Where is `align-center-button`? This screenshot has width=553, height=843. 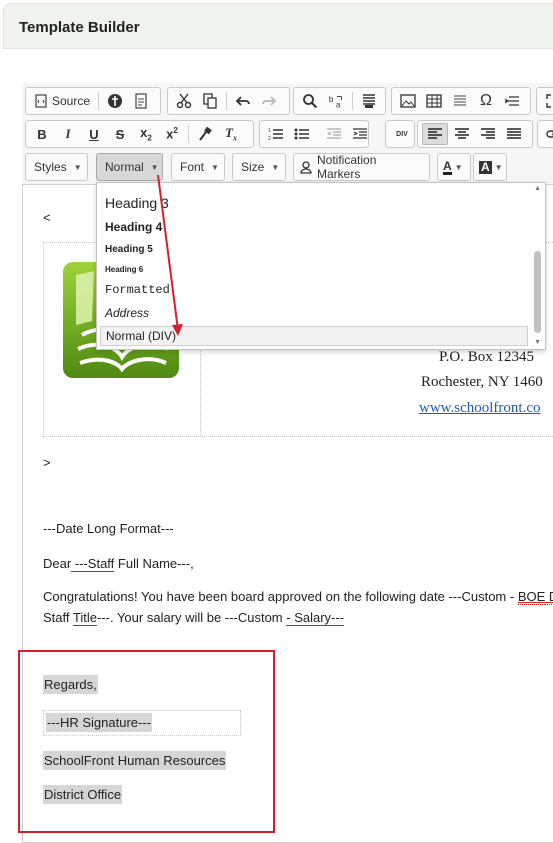 align-center-button is located at coordinates (462, 134).